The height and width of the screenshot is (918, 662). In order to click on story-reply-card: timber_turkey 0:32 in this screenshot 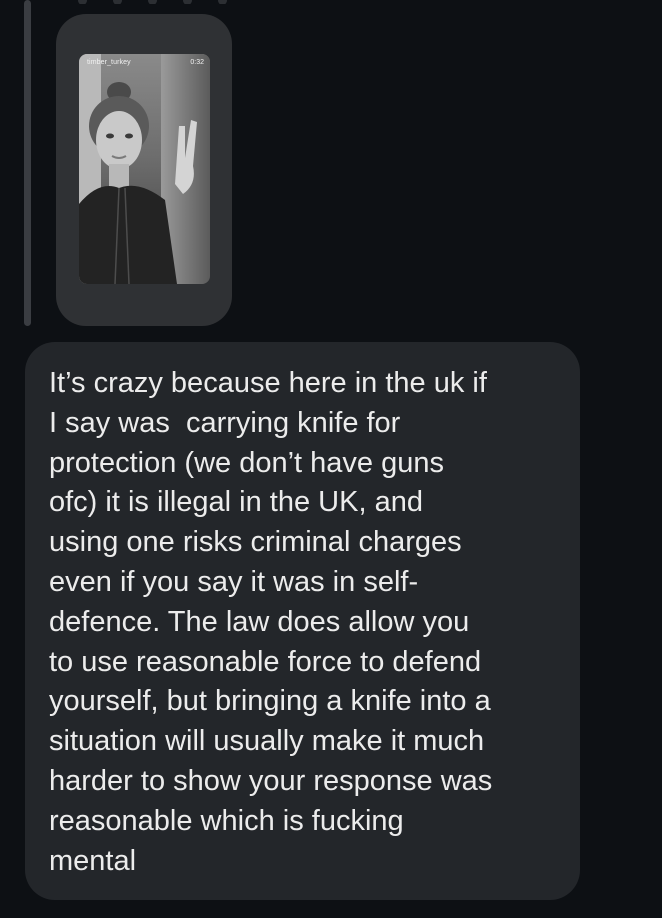, I will do `click(144, 170)`.